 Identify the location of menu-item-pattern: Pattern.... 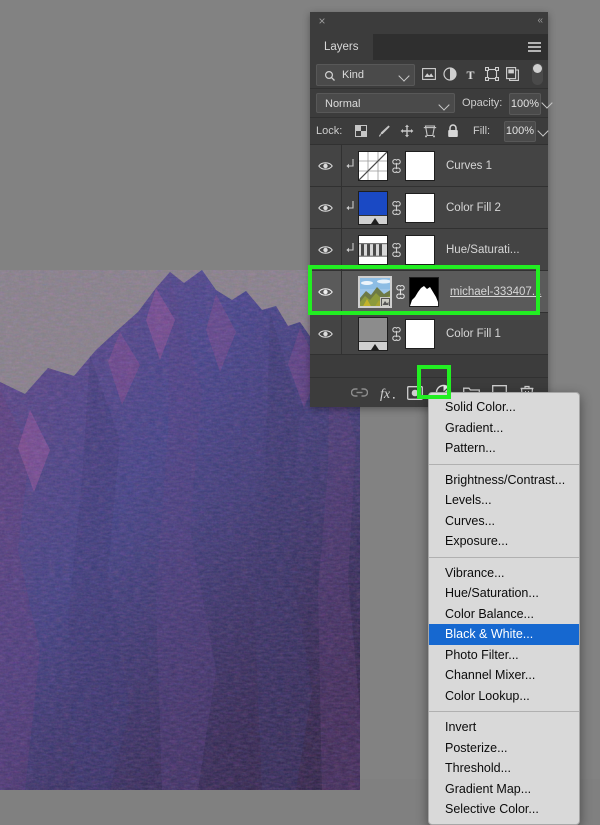
(504, 448).